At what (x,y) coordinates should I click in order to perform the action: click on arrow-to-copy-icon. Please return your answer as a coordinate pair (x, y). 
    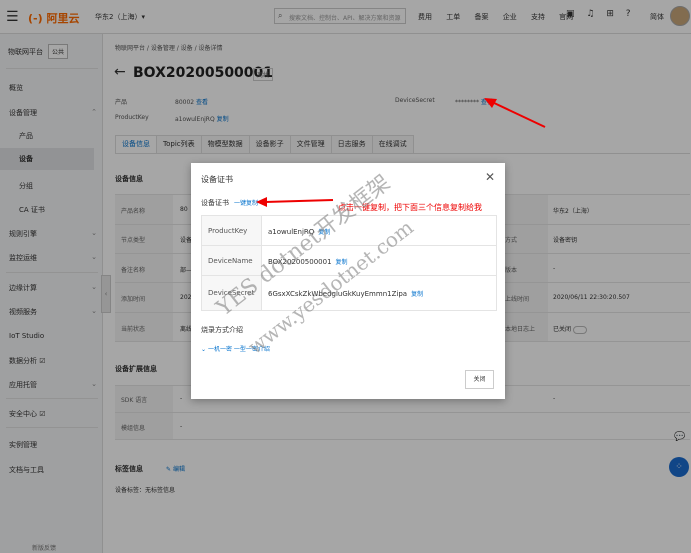
    Looking at the image, I should click on (295, 202).